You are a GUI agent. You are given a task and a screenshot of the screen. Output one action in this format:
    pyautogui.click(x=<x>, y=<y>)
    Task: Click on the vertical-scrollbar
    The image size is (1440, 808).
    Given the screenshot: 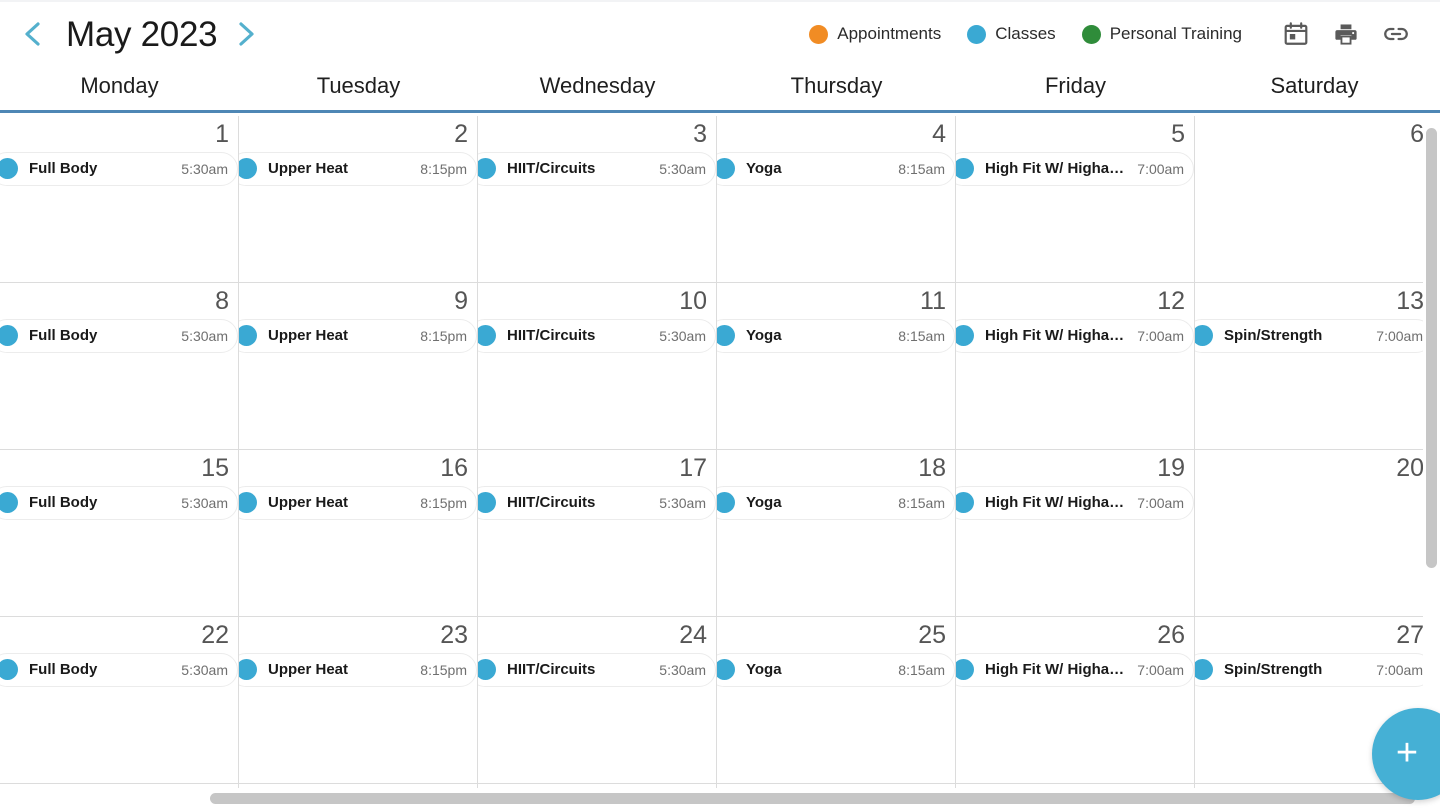 What is the action you would take?
    pyautogui.click(x=1431, y=452)
    